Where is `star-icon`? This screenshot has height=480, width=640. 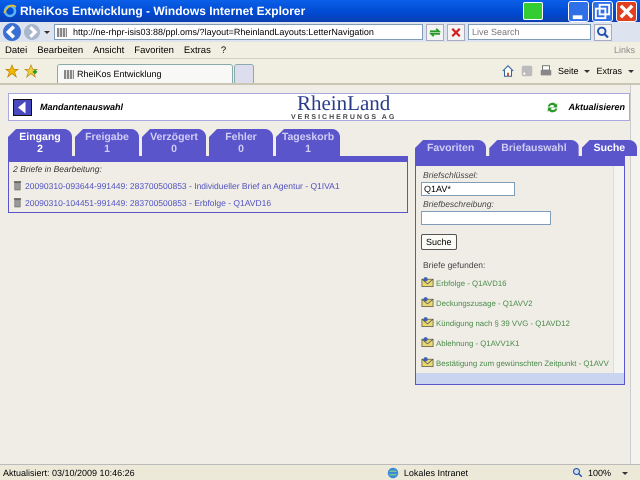 star-icon is located at coordinates (12, 71).